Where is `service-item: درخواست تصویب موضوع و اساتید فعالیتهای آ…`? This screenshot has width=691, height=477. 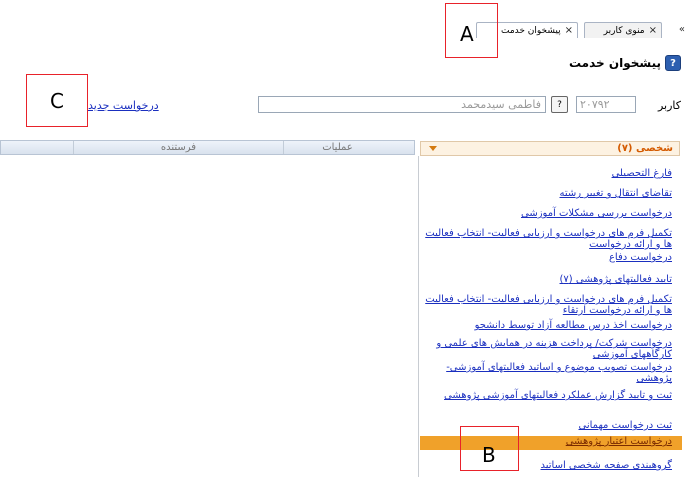
service-item: درخواست تصویب موضوع و اساتید فعالیتهای آ… is located at coordinates (547, 373).